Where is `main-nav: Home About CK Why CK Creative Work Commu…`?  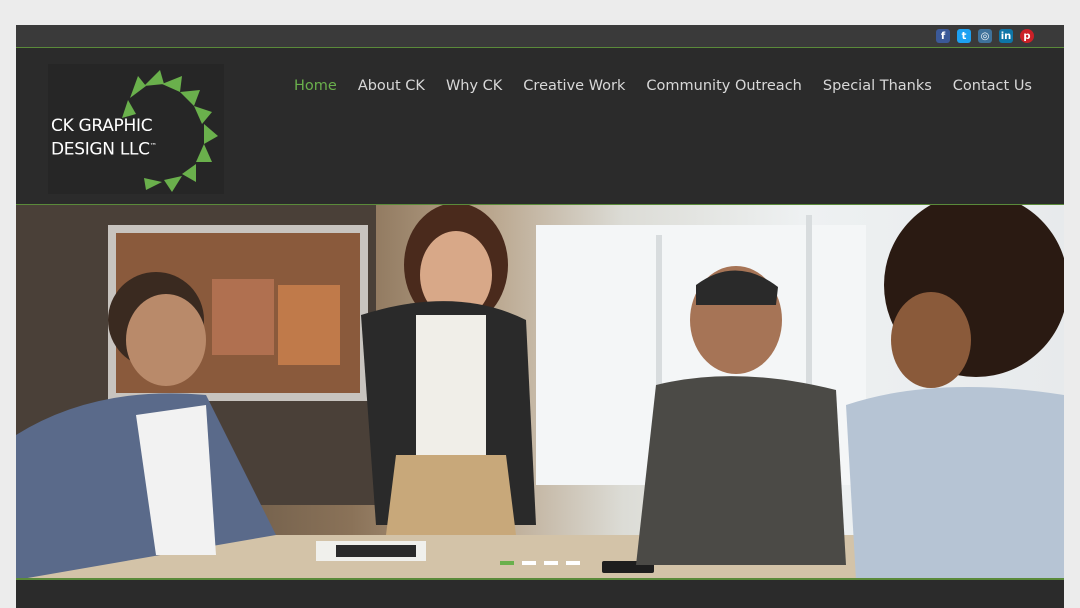 main-nav: Home About CK Why CK Creative Work Commu… is located at coordinates (663, 86).